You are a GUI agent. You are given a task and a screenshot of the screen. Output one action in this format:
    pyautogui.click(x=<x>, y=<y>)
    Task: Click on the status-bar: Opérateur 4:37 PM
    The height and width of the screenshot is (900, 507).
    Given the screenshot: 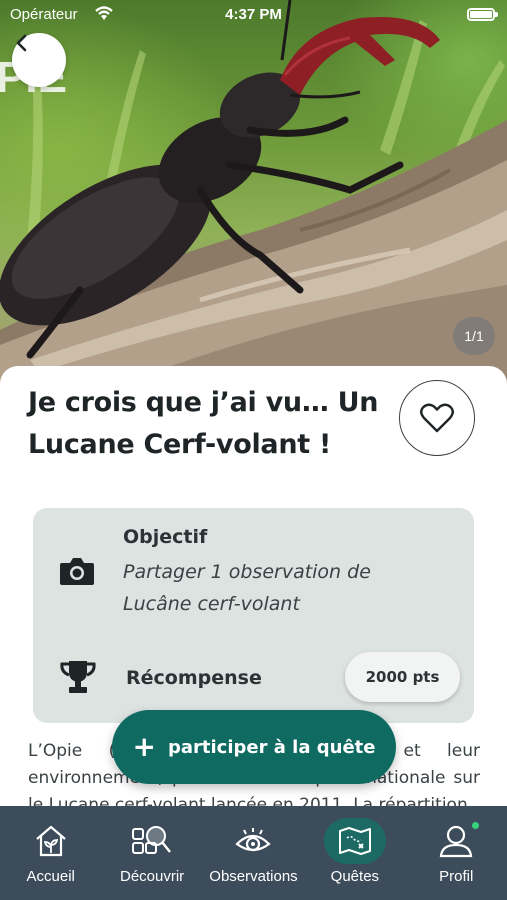 What is the action you would take?
    pyautogui.click(x=253, y=15)
    